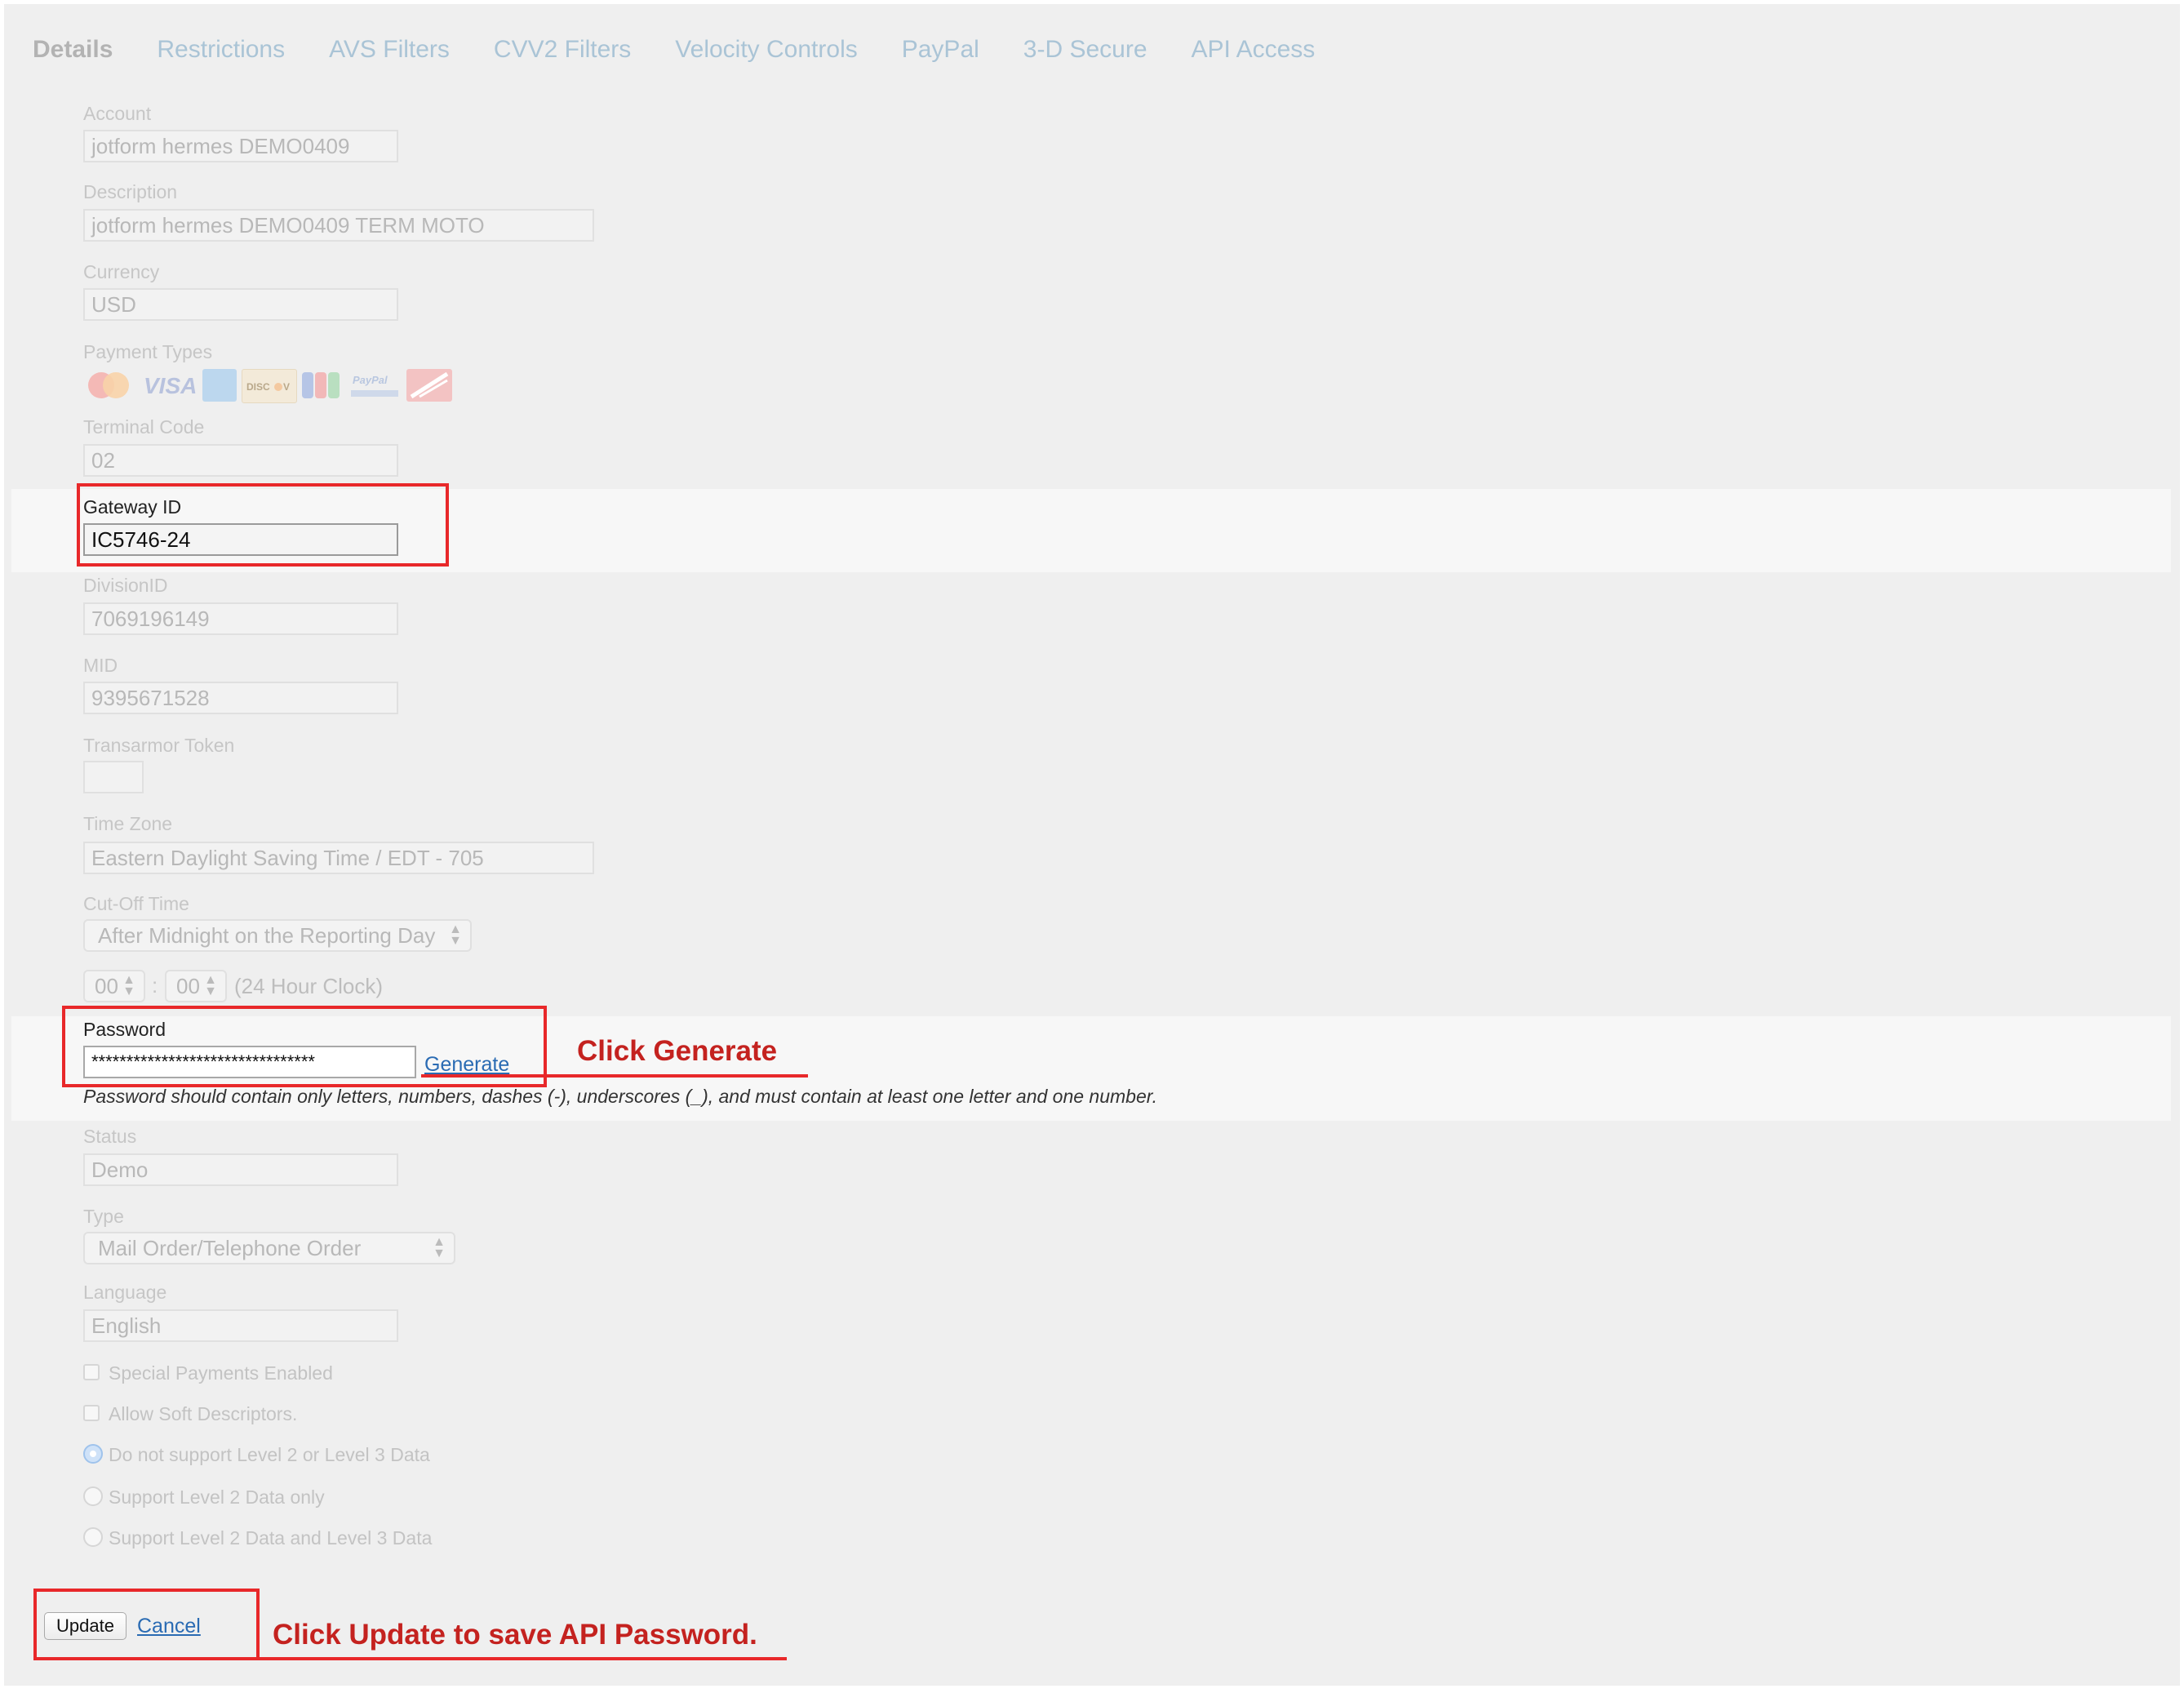 This screenshot has height=1693, width=2184. Describe the element at coordinates (267, 935) in the screenshot. I see `cutoff-time-value: After Midnight on the Reporting Day` at that location.